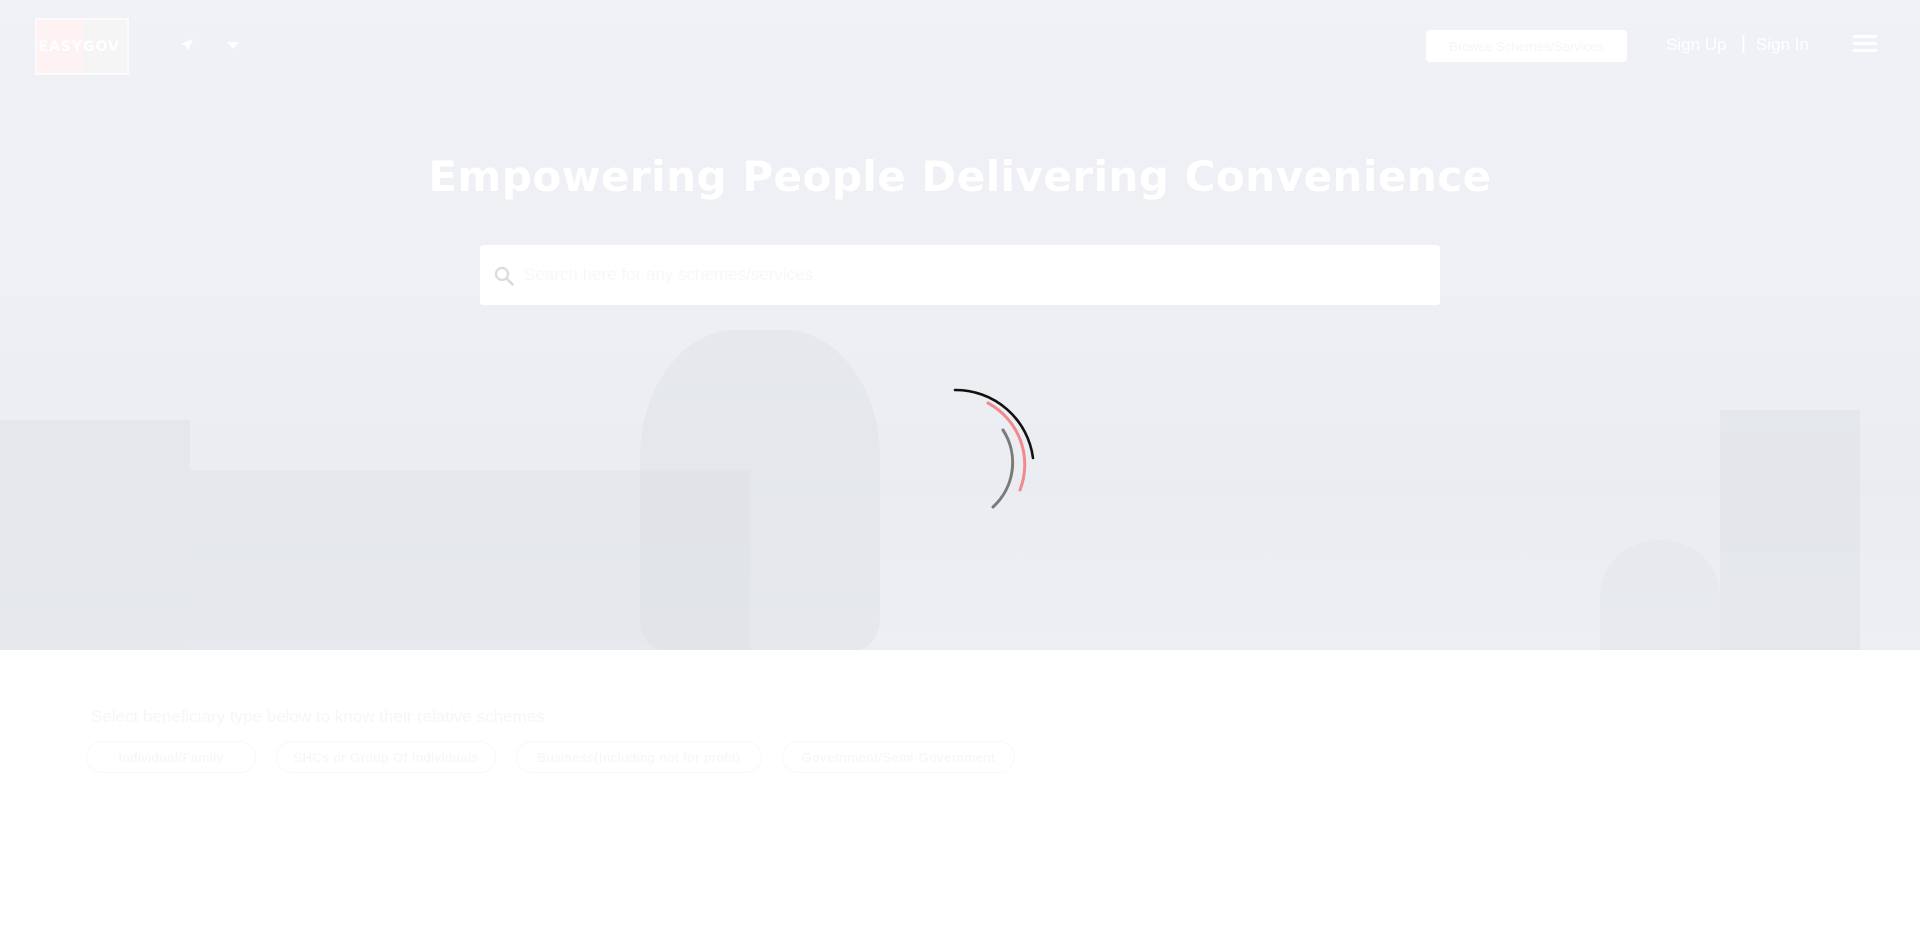 This screenshot has height=925, width=1920. Describe the element at coordinates (898, 757) in the screenshot. I see `beneficiary-chip-government: Government/Semi-Government` at that location.